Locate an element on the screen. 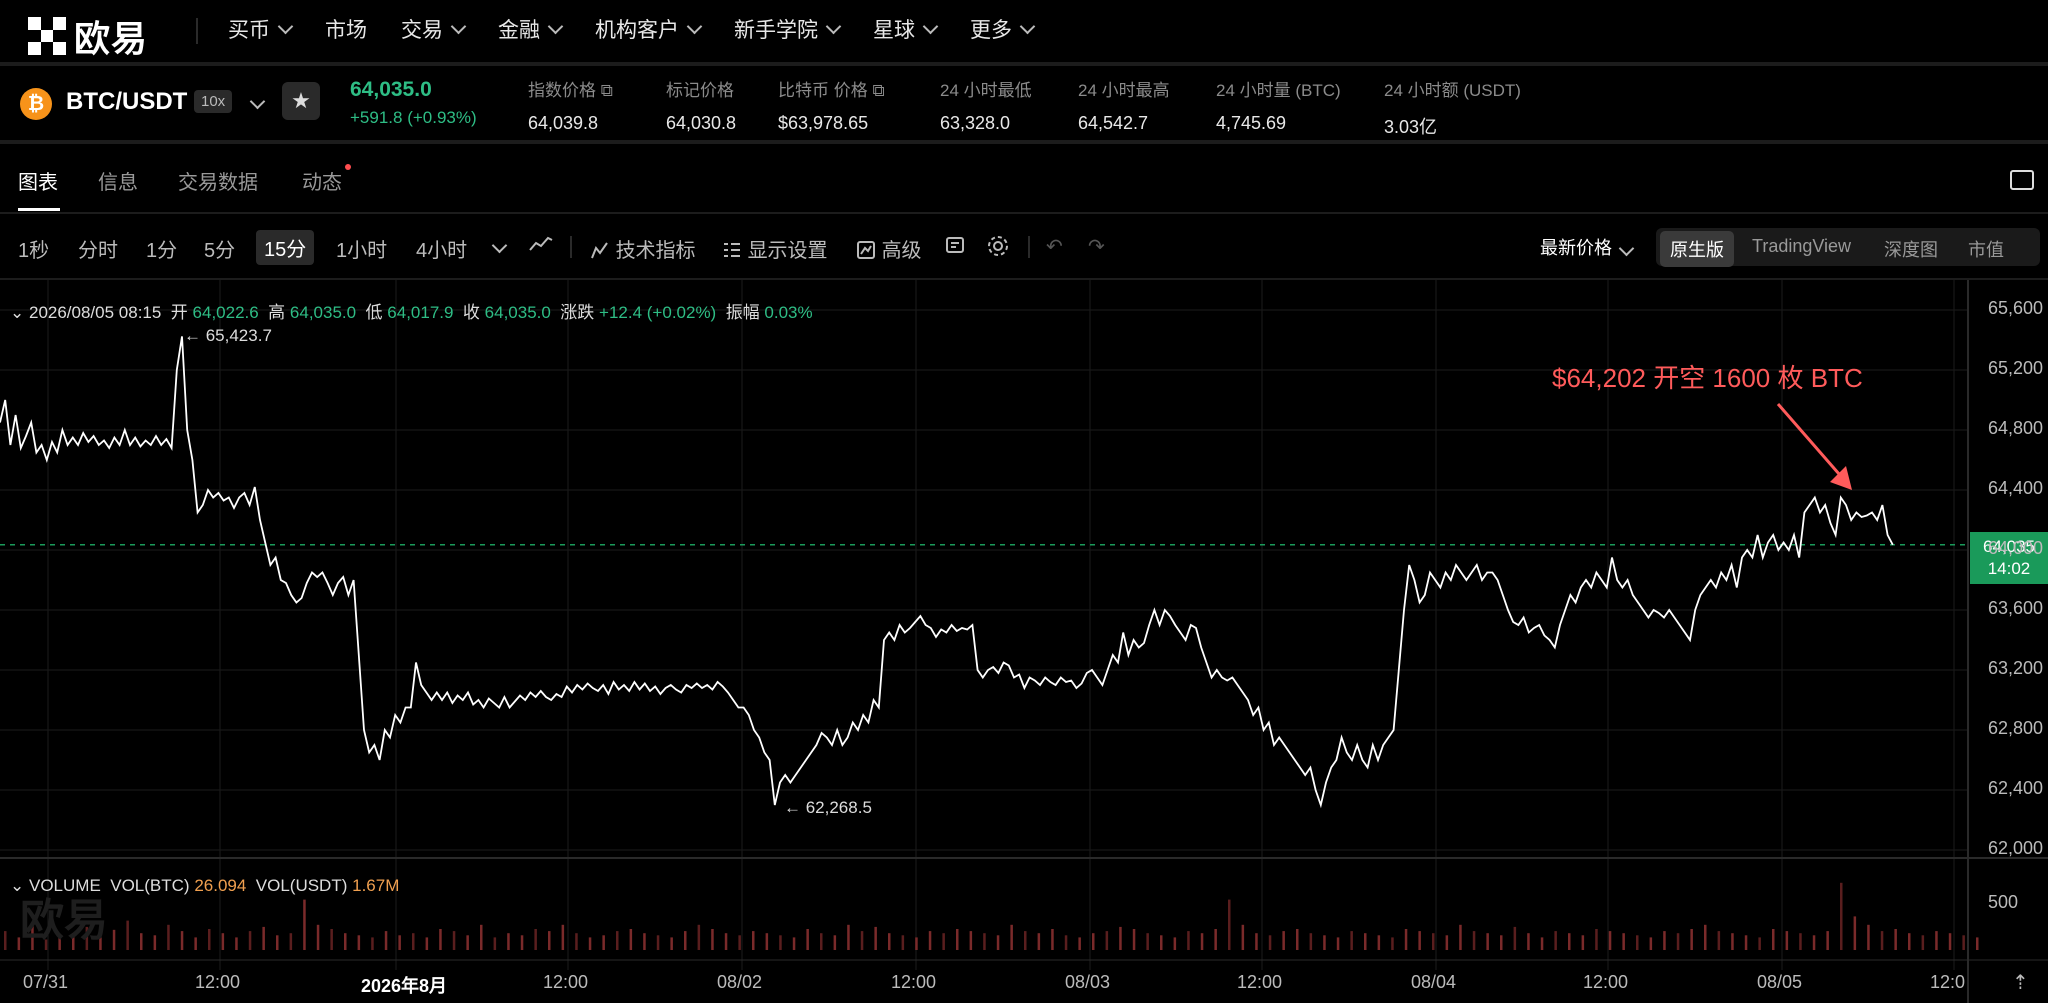 The width and height of the screenshot is (2048, 1003). stat-label: 指数价格 ⧉ is located at coordinates (570, 90).